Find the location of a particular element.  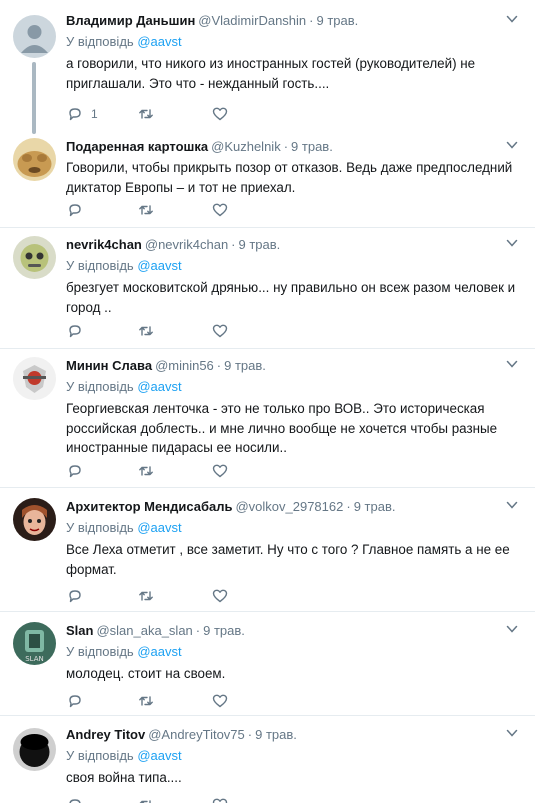

slan-avatar-icon: SLAN is located at coordinates (34, 643).